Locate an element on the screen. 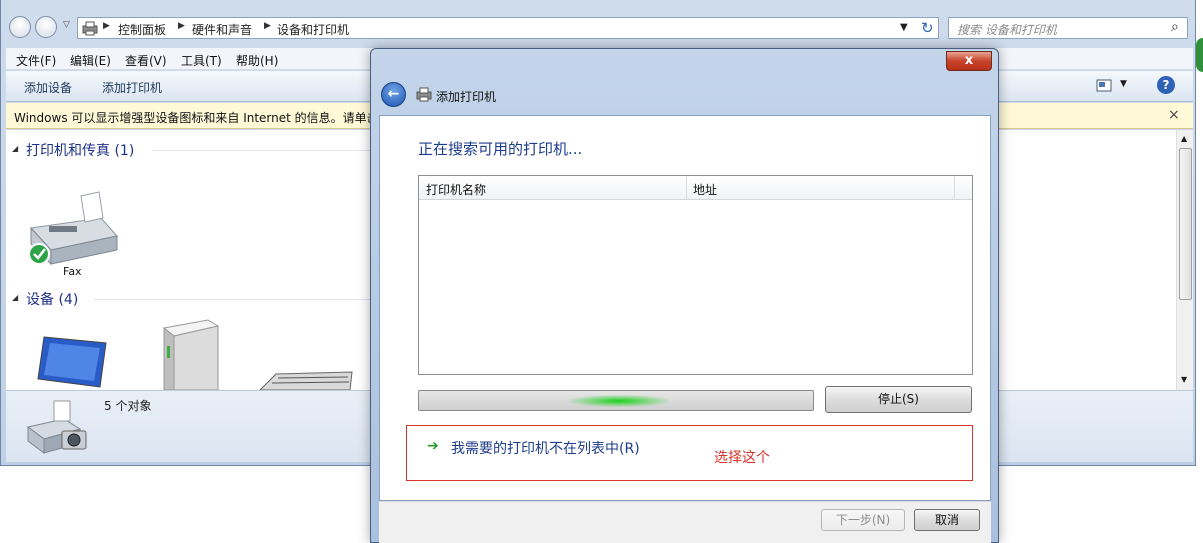 This screenshot has width=1203, height=543. devices-printers-icon is located at coordinates (90, 28).